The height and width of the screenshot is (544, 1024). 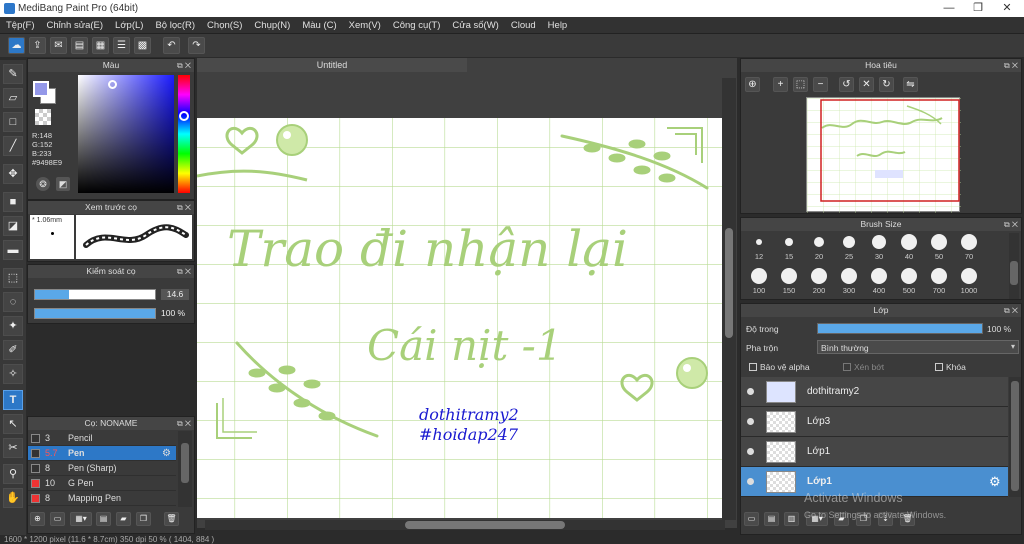 I want to click on brush-item-g-pen: 10 G Pen, so click(x=102, y=483).